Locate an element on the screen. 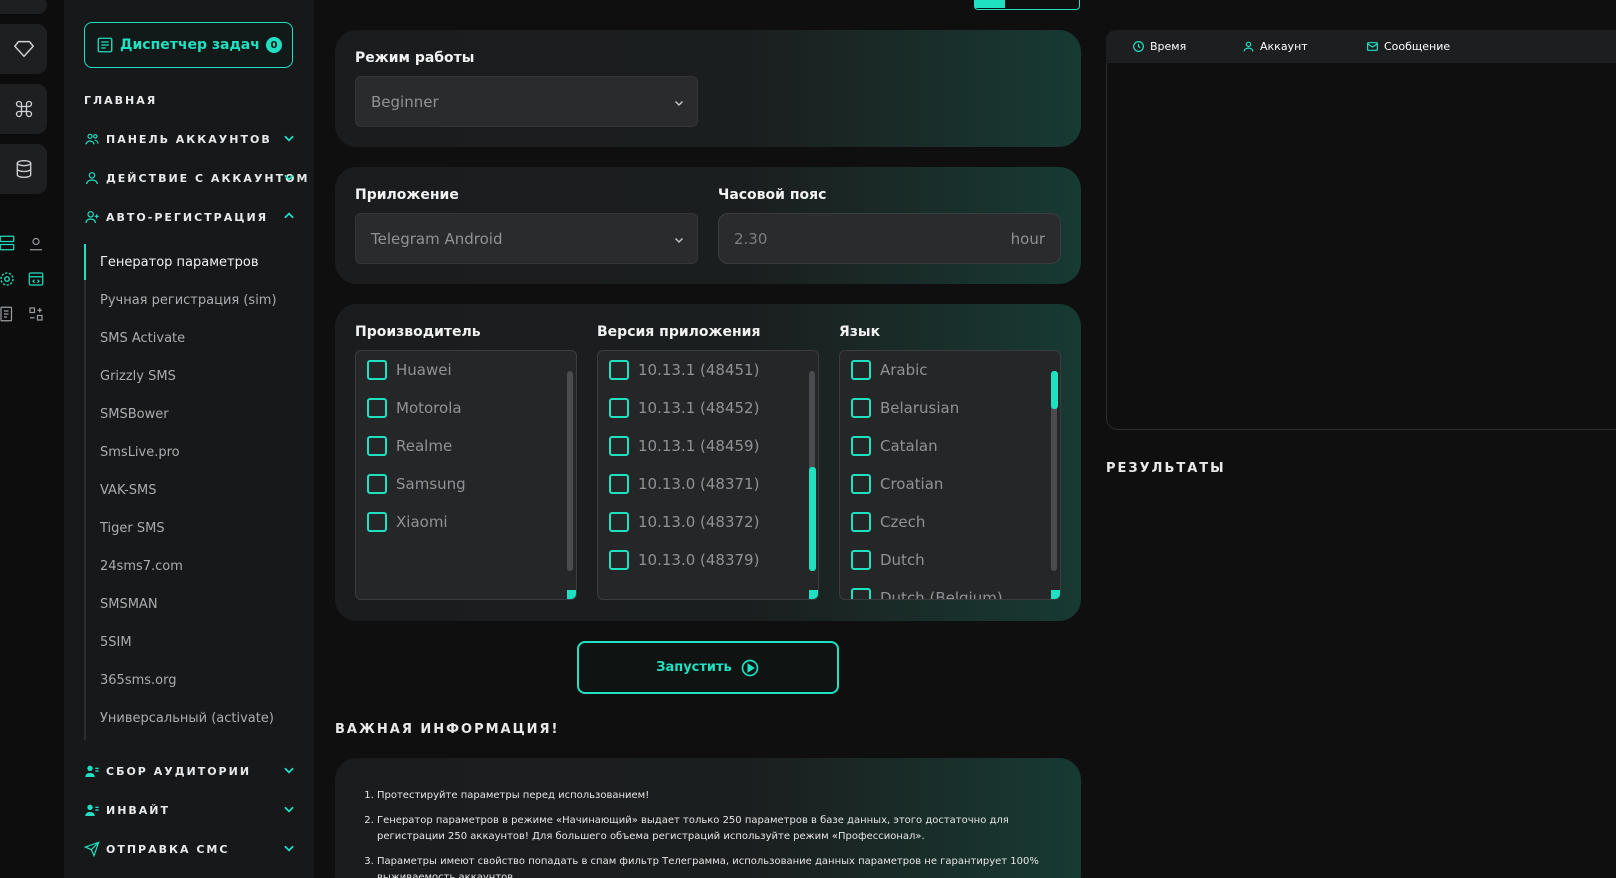  sidebar-item-grizzly-sms: Grizzly SMS is located at coordinates (138, 376).